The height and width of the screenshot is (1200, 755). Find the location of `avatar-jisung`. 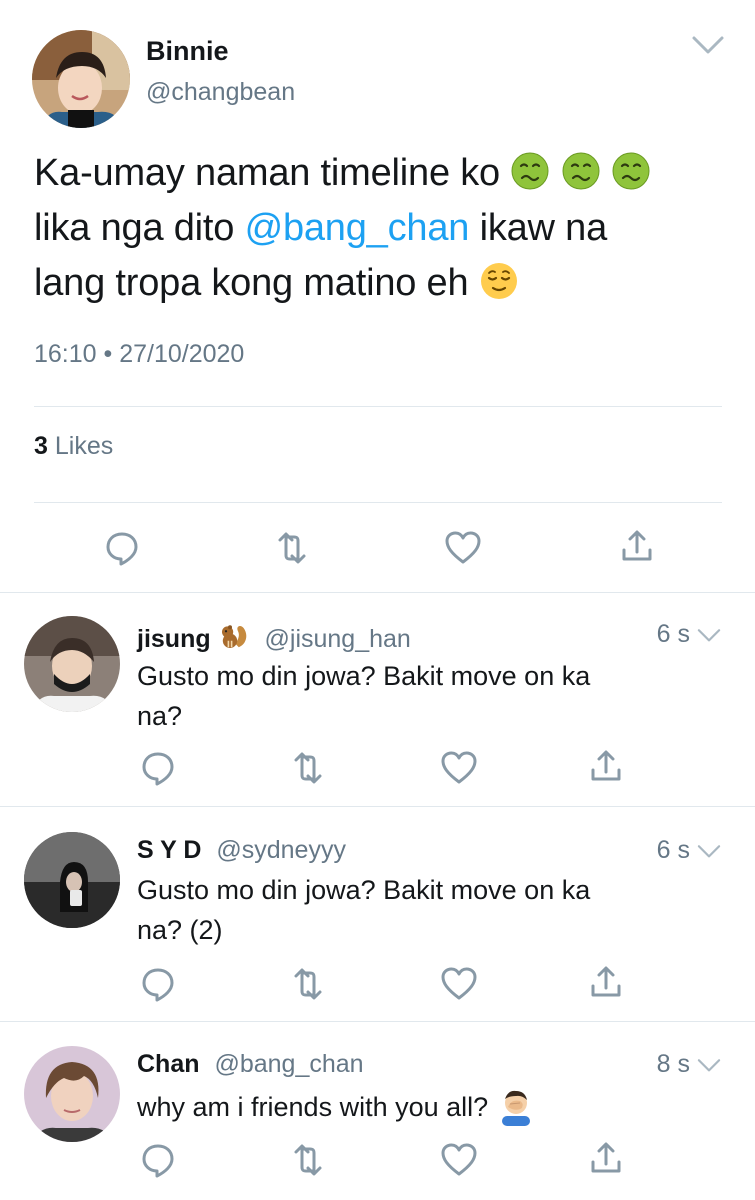

avatar-jisung is located at coordinates (72, 664).